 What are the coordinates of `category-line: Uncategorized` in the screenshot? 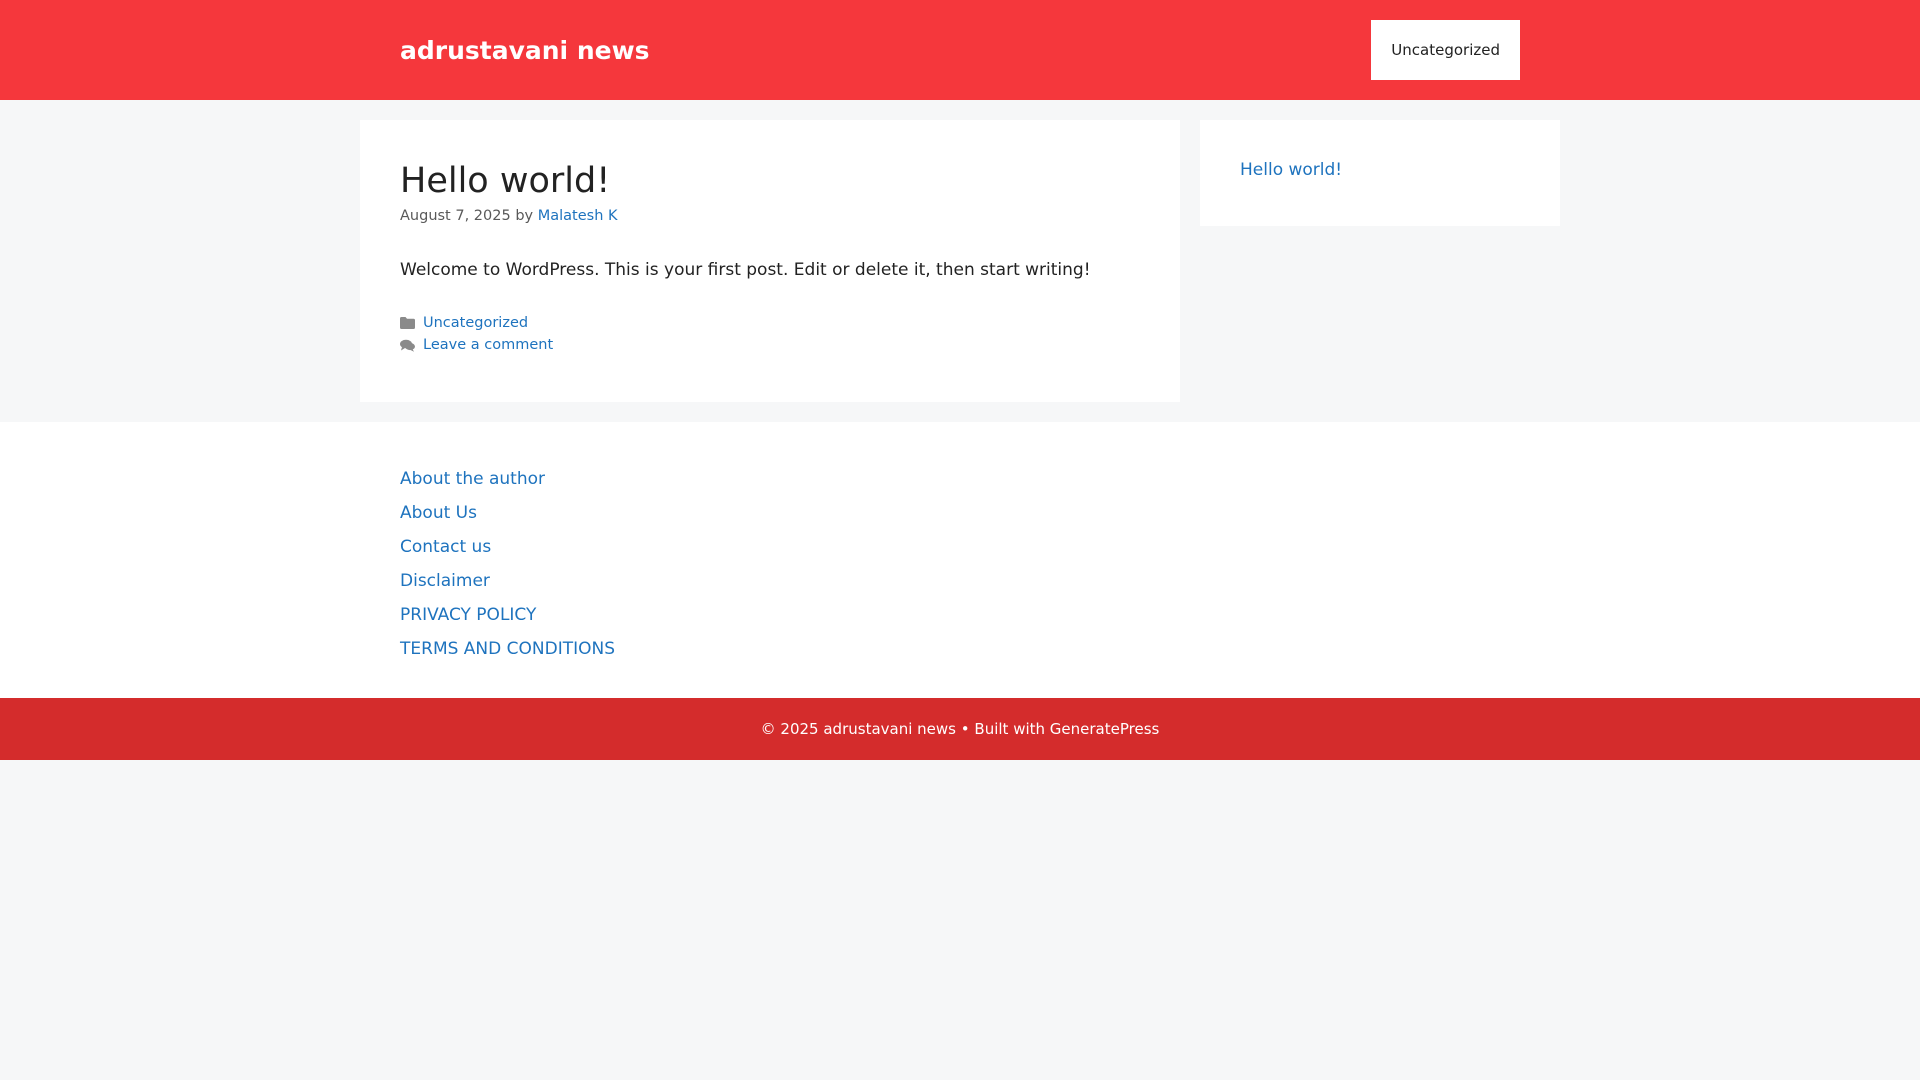 It's located at (770, 323).